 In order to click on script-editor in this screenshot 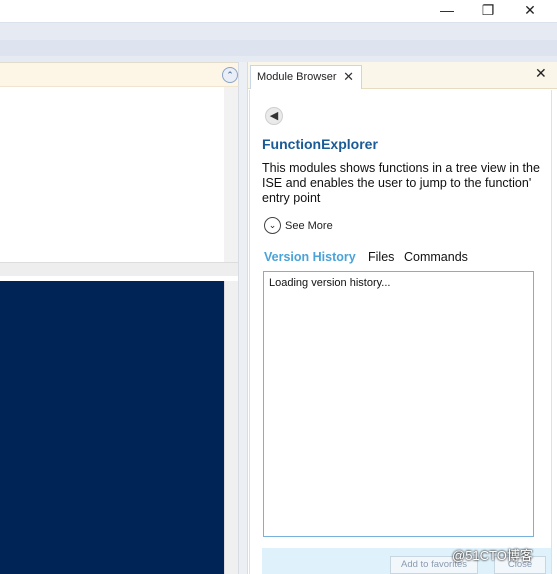, I will do `click(112, 174)`.